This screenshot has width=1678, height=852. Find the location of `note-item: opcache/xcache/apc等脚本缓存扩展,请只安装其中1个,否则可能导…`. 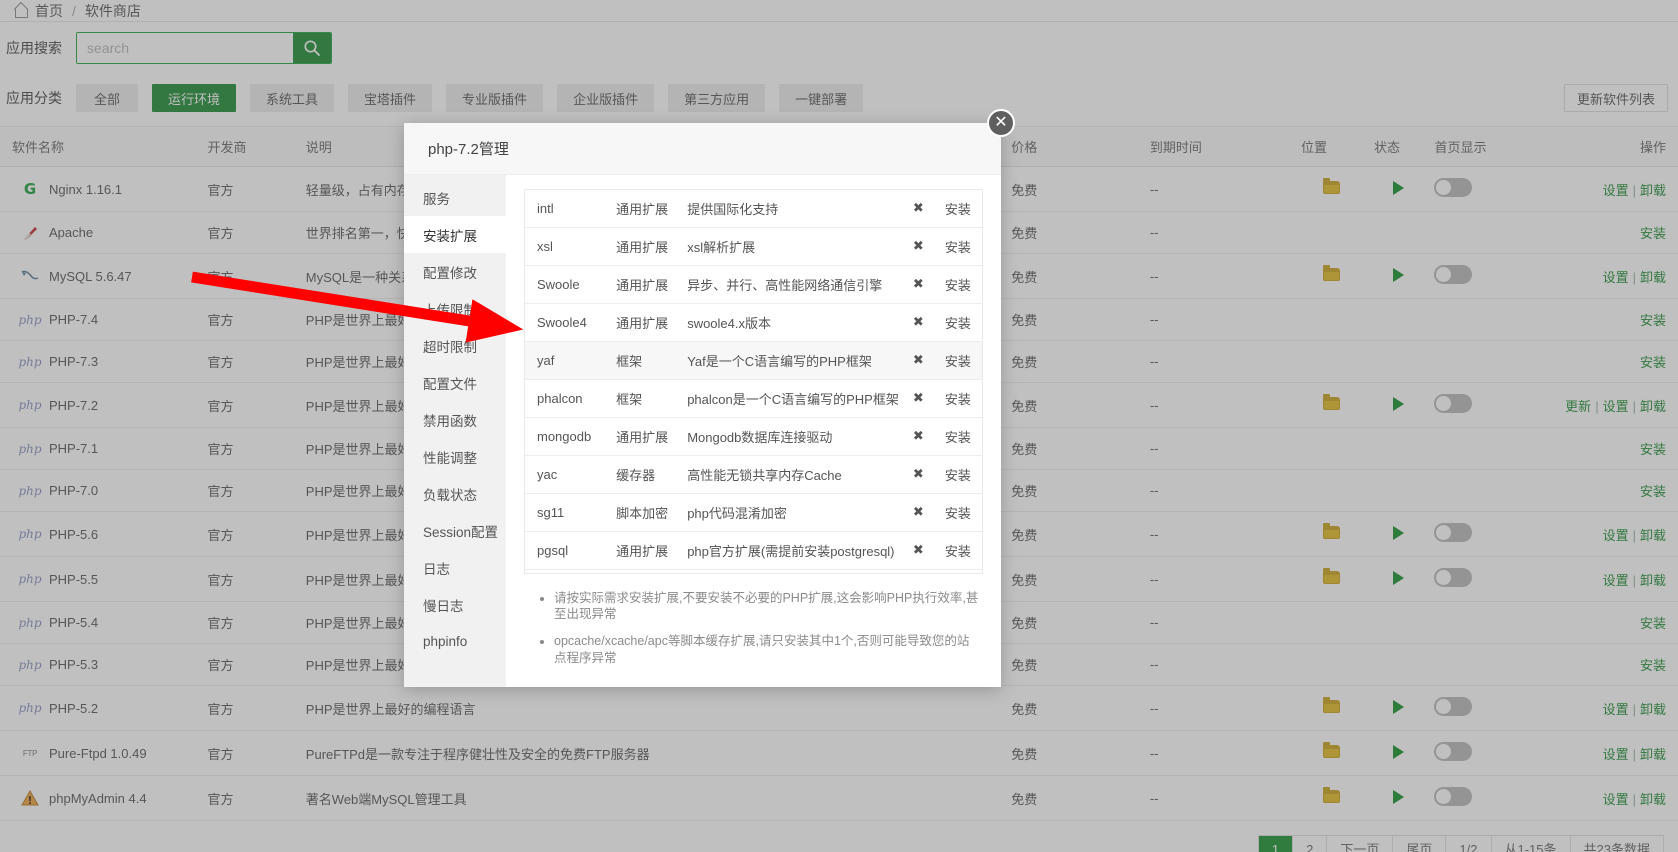

note-item: opcache/xcache/apc等脚本缓存扩展,请只安装其中1个,否则可能导… is located at coordinates (766, 650).